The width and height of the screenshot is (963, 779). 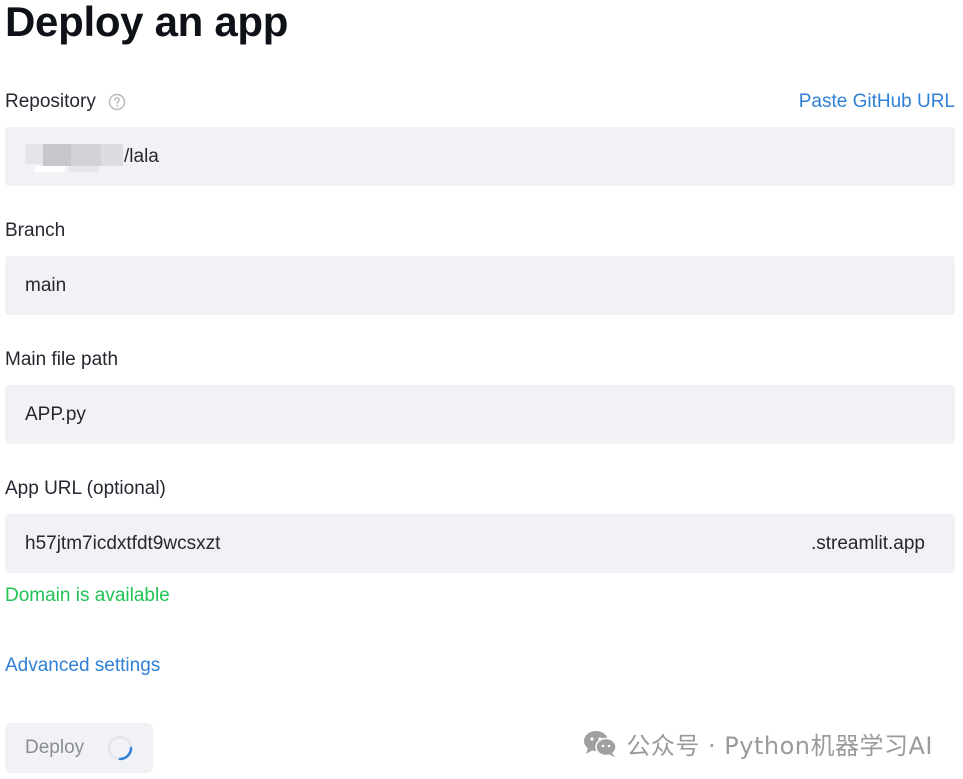 What do you see at coordinates (480, 285) in the screenshot?
I see `branch-input: main` at bounding box center [480, 285].